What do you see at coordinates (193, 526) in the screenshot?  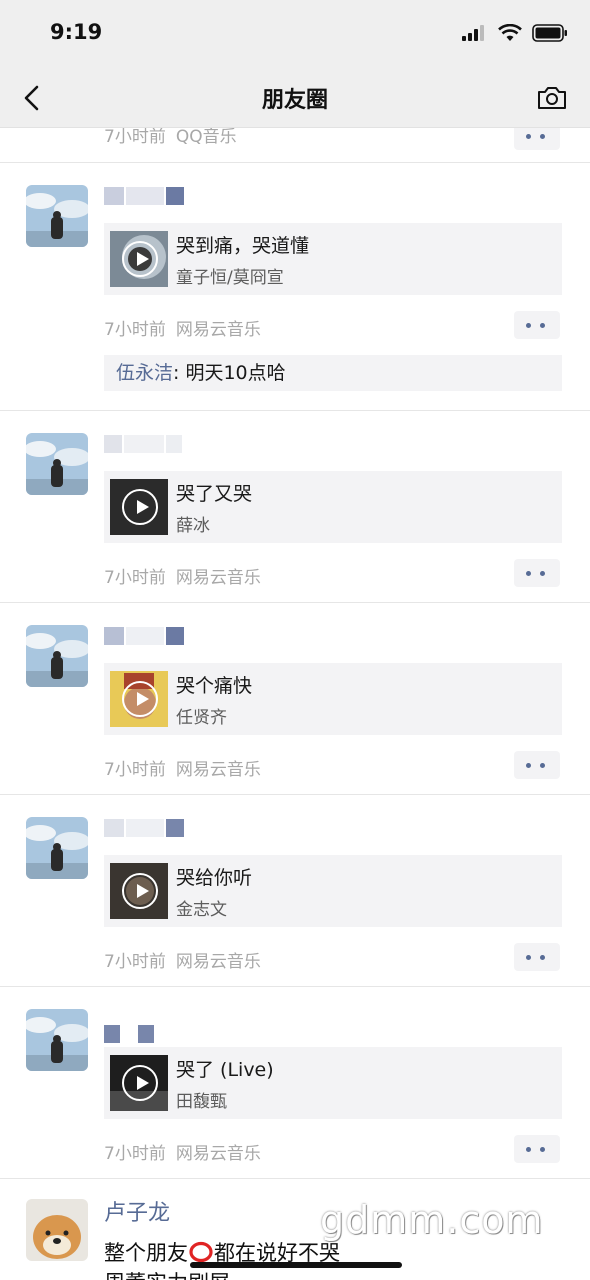 I see `song-artist: 薛冰` at bounding box center [193, 526].